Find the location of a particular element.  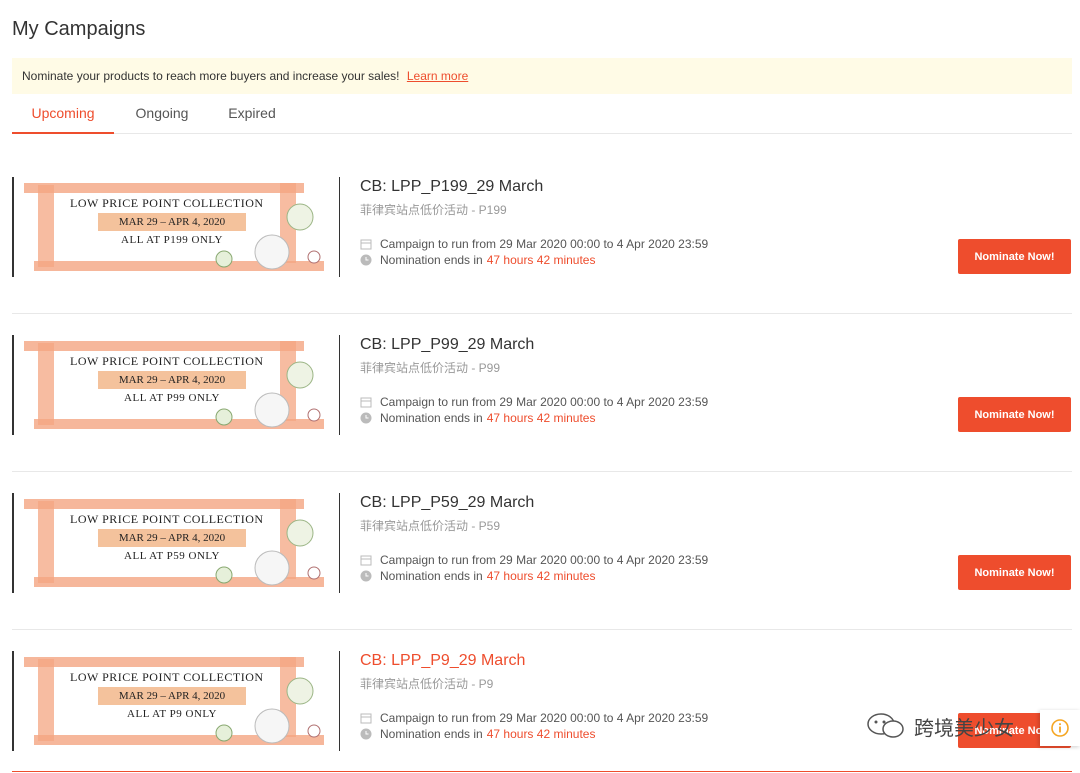

campaign-tabs: Upcoming Ongoing Expired is located at coordinates (542, 115).